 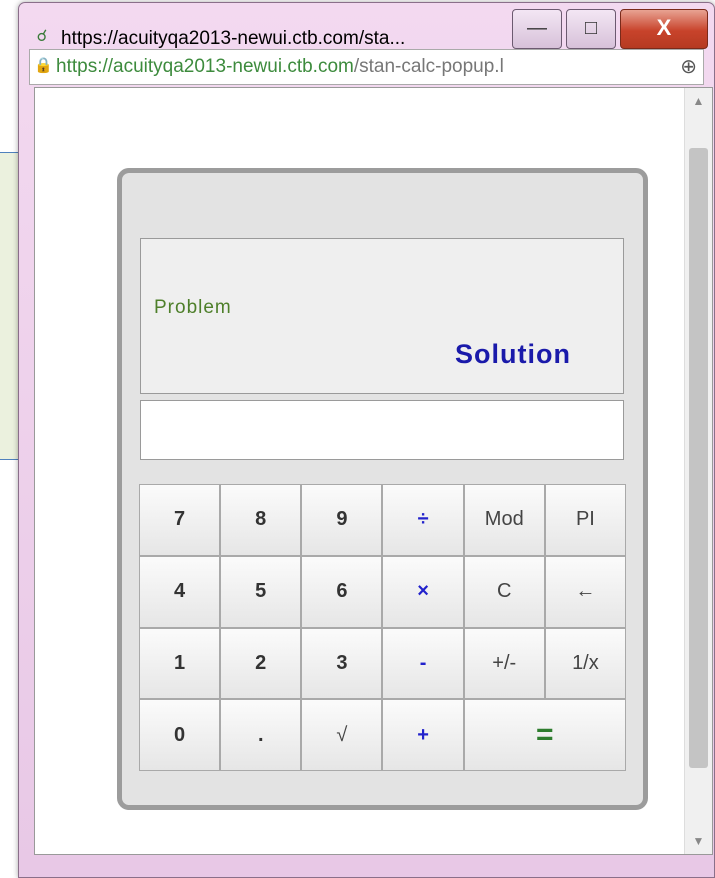 What do you see at coordinates (585, 520) in the screenshot?
I see `key-pi: PI` at bounding box center [585, 520].